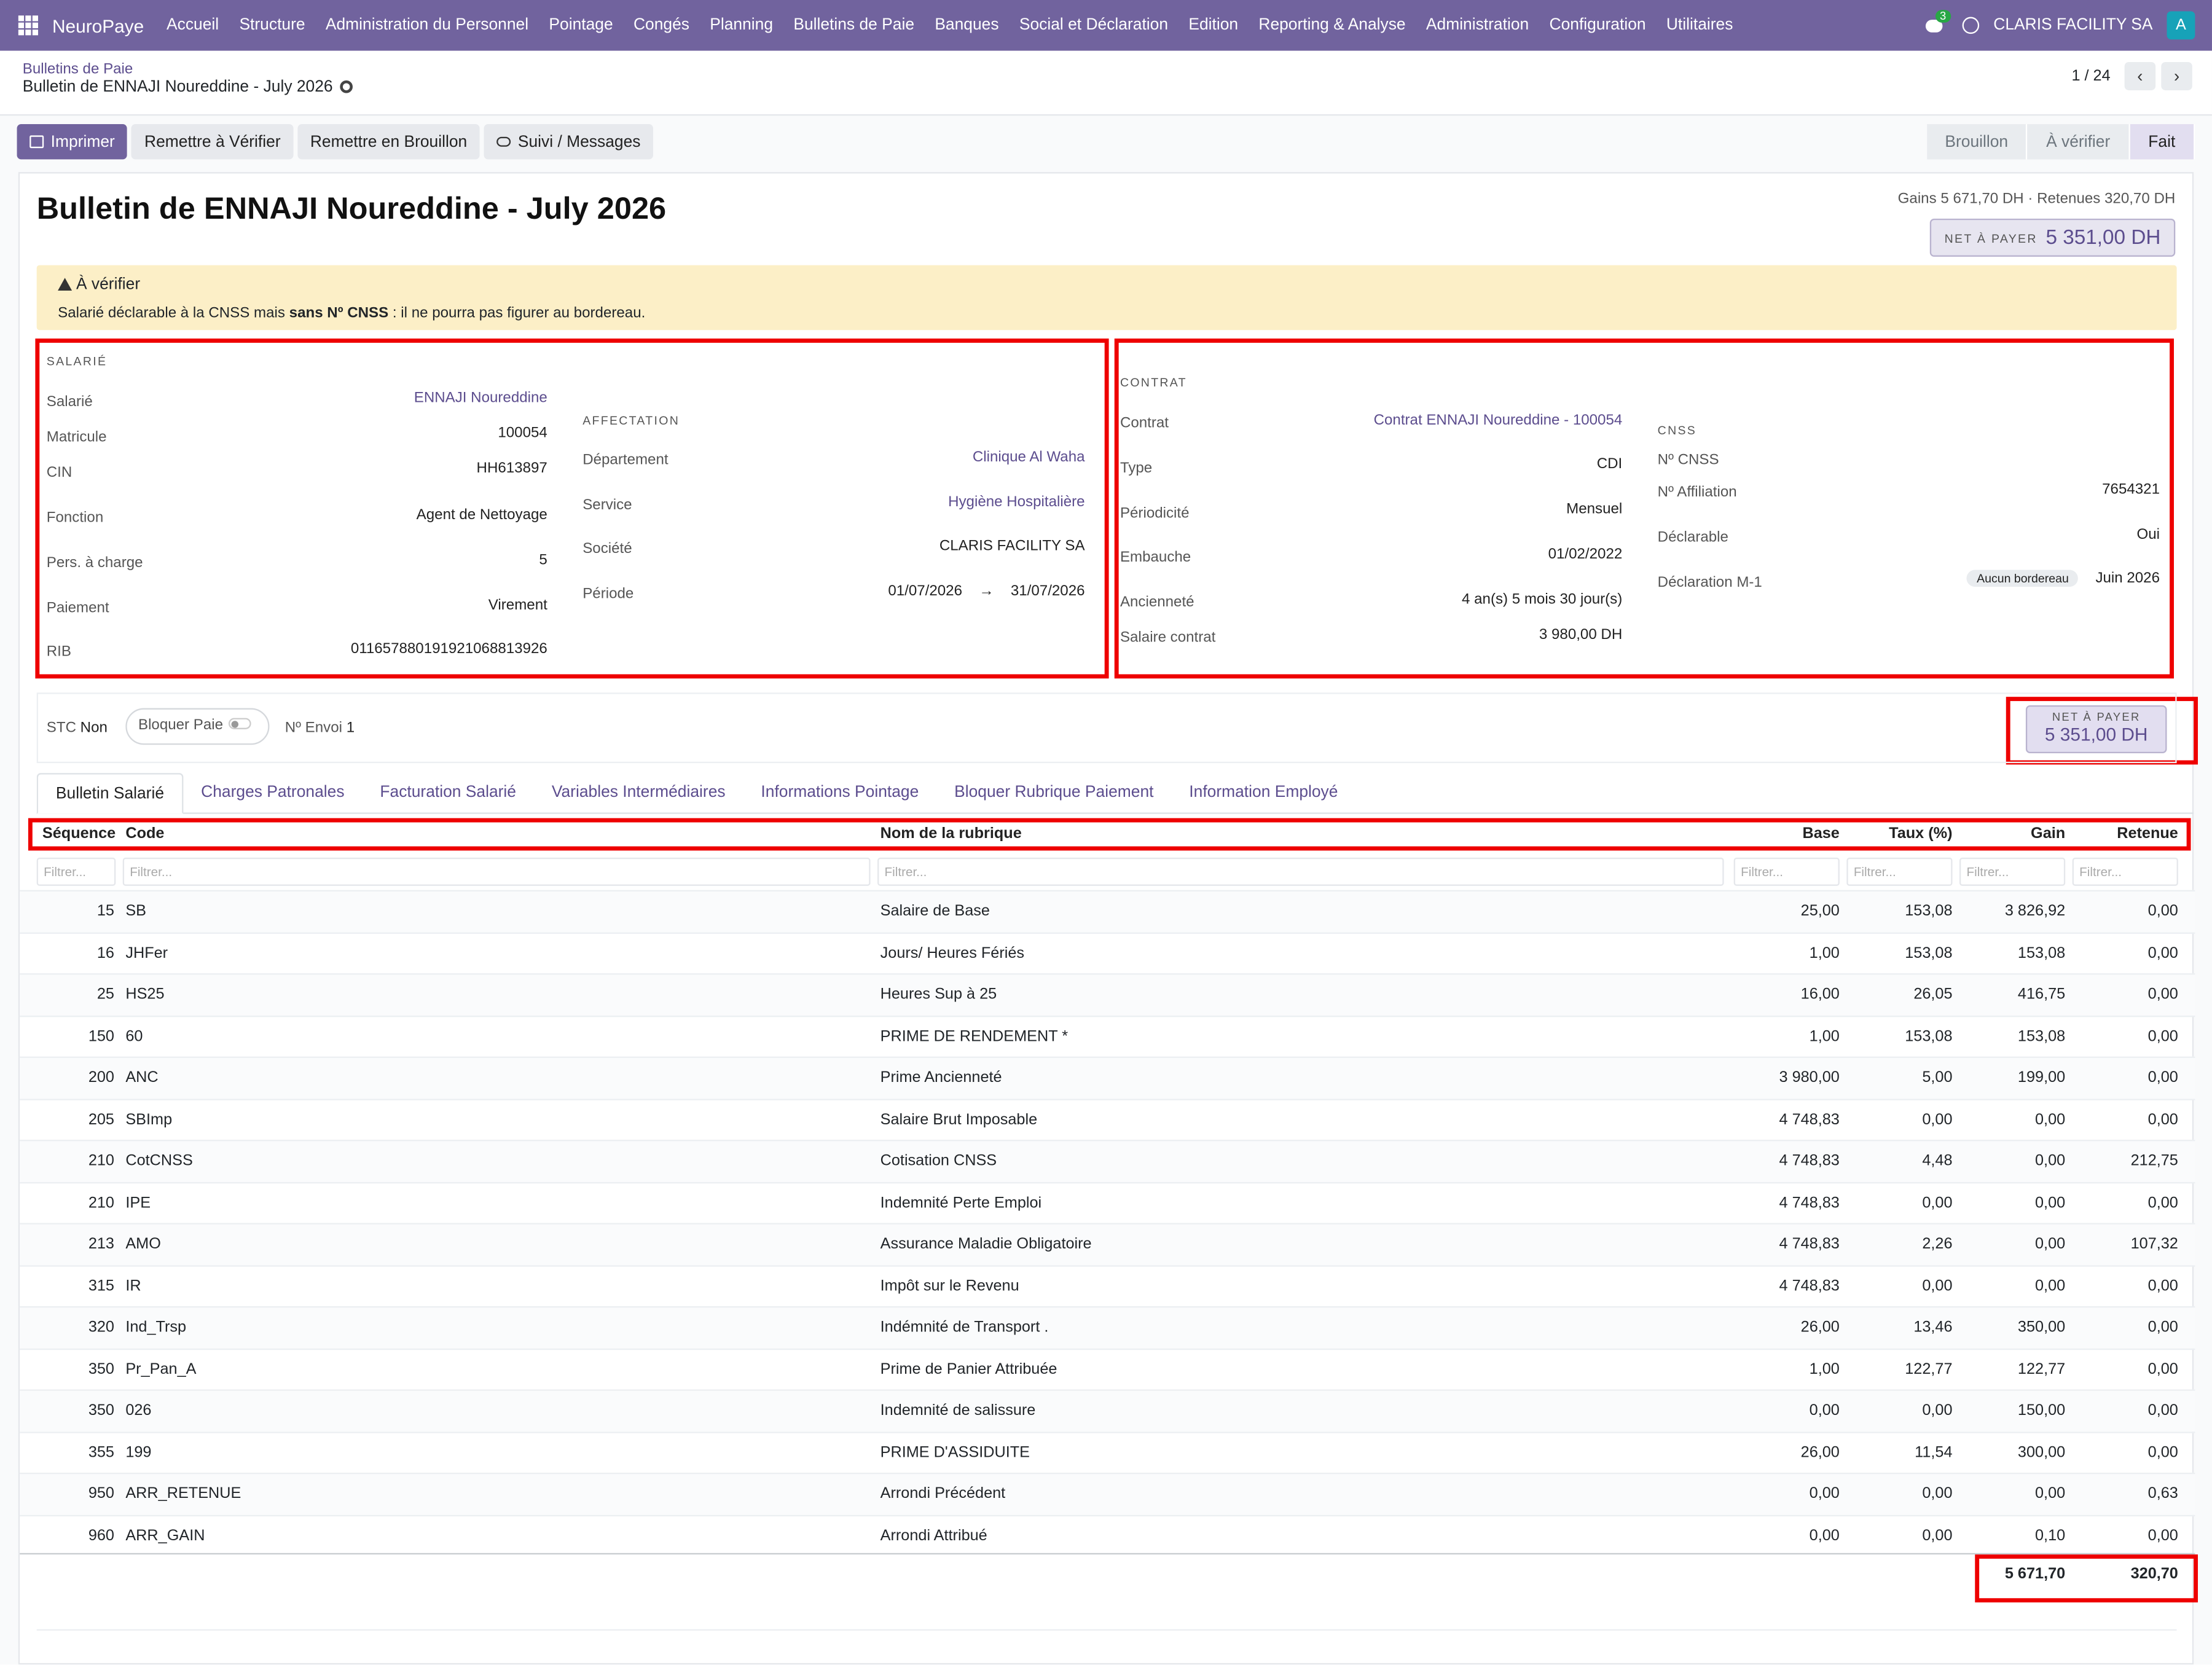 This screenshot has height=1665, width=2212. Describe the element at coordinates (638, 793) in the screenshot. I see `tab-3: Variables Intermédiaires` at that location.